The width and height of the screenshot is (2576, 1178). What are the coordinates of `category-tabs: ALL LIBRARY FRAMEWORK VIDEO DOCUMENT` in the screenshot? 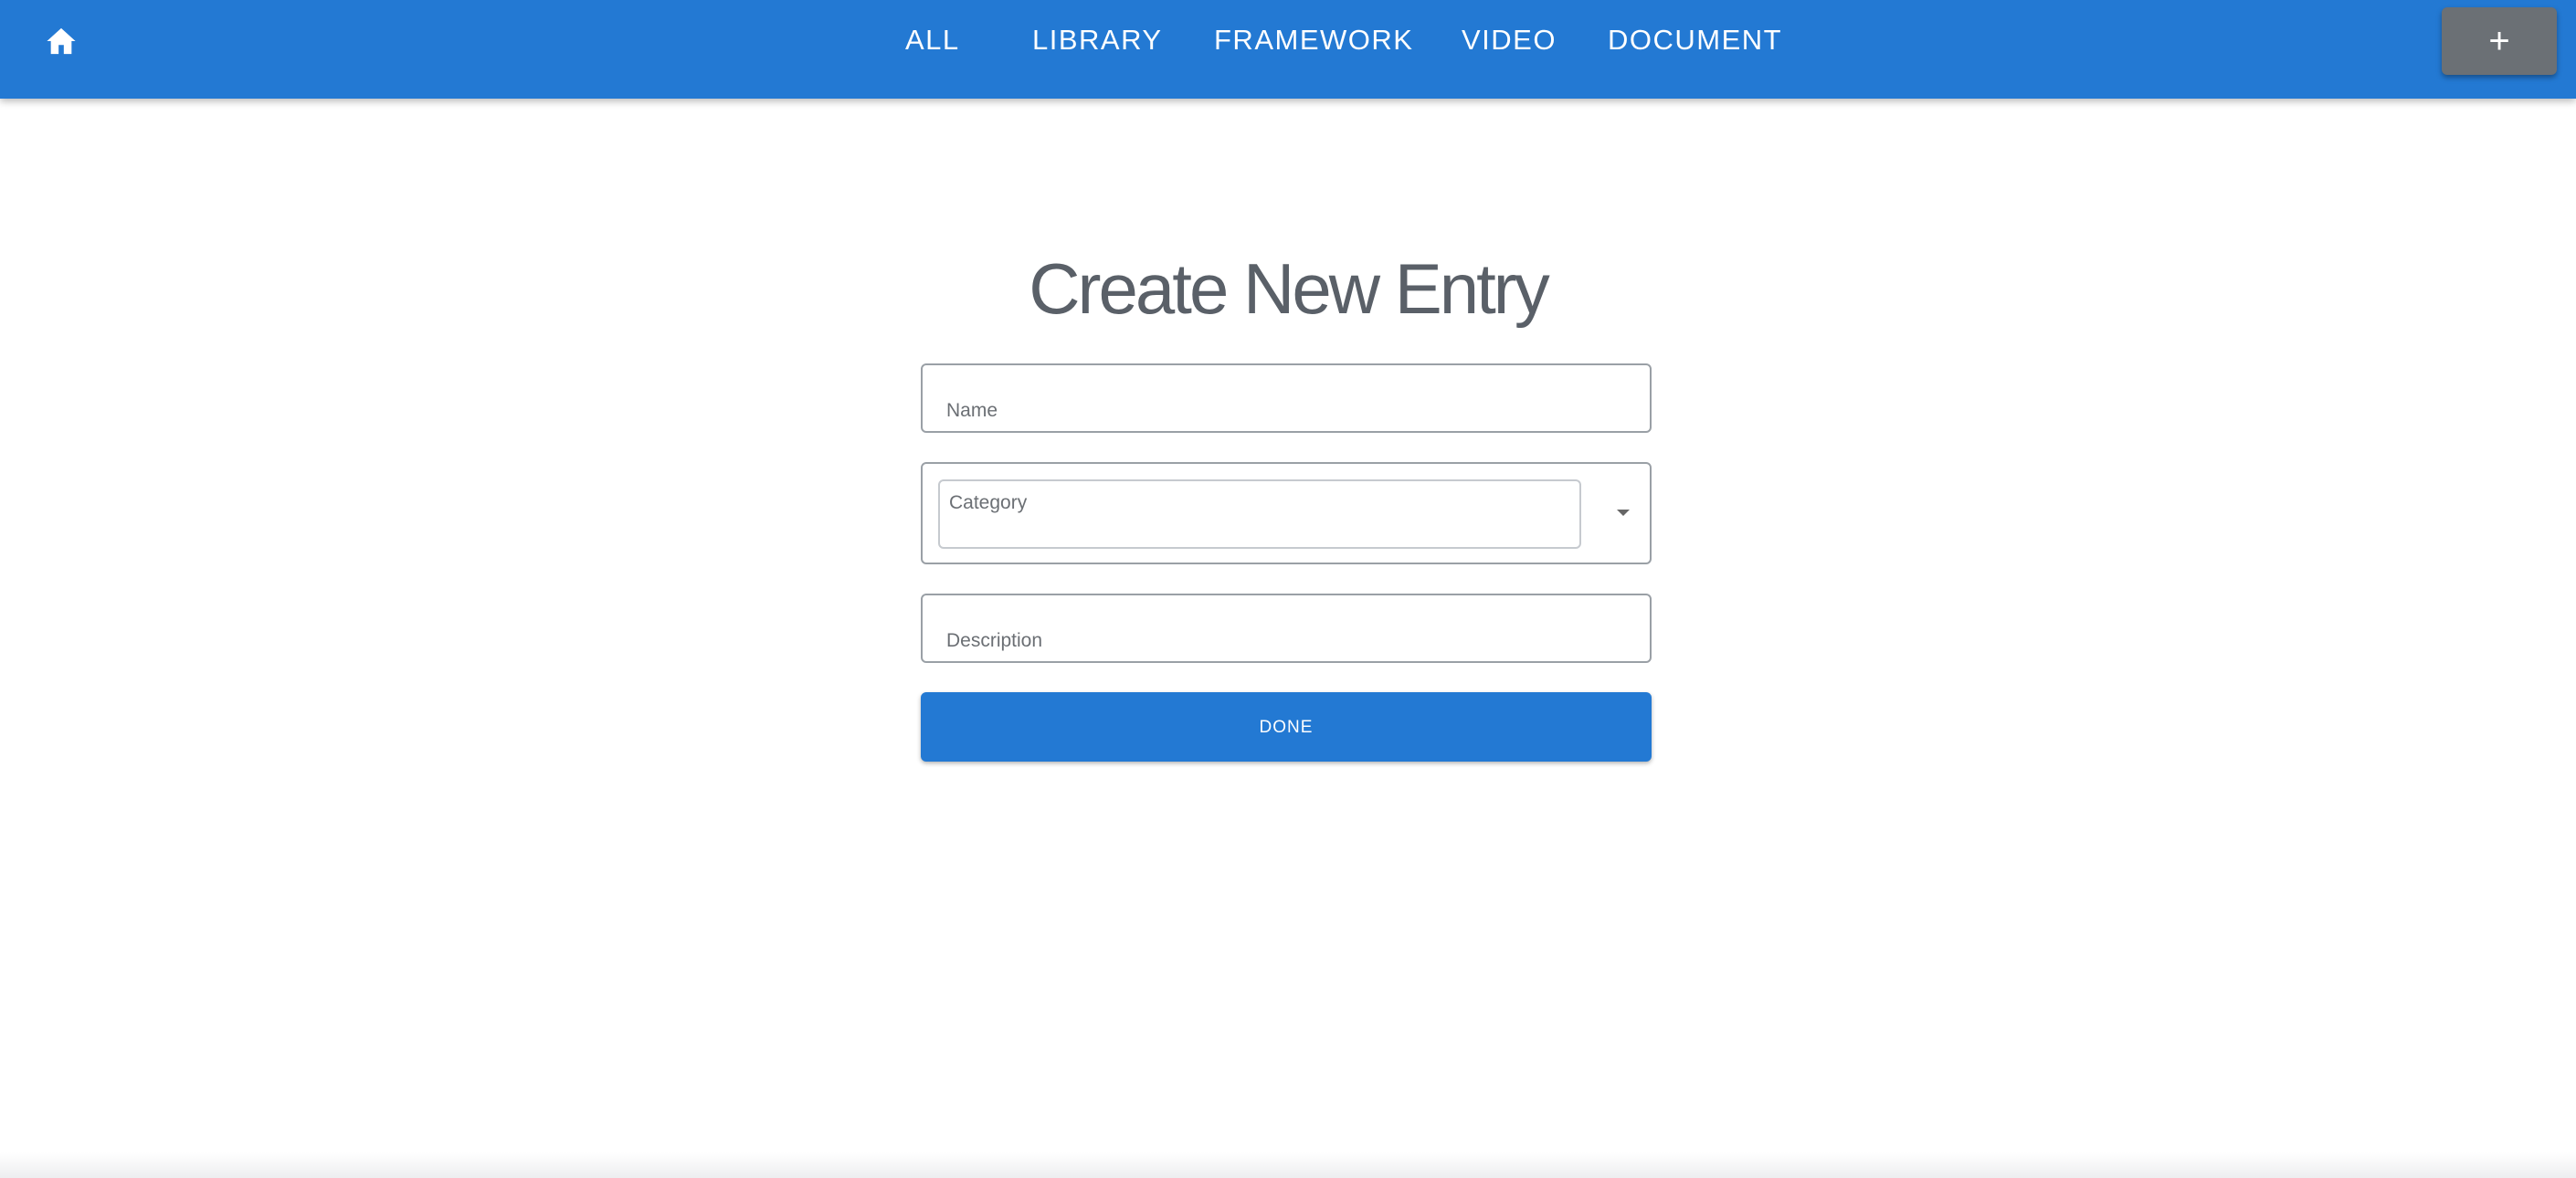 It's located at (1288, 41).